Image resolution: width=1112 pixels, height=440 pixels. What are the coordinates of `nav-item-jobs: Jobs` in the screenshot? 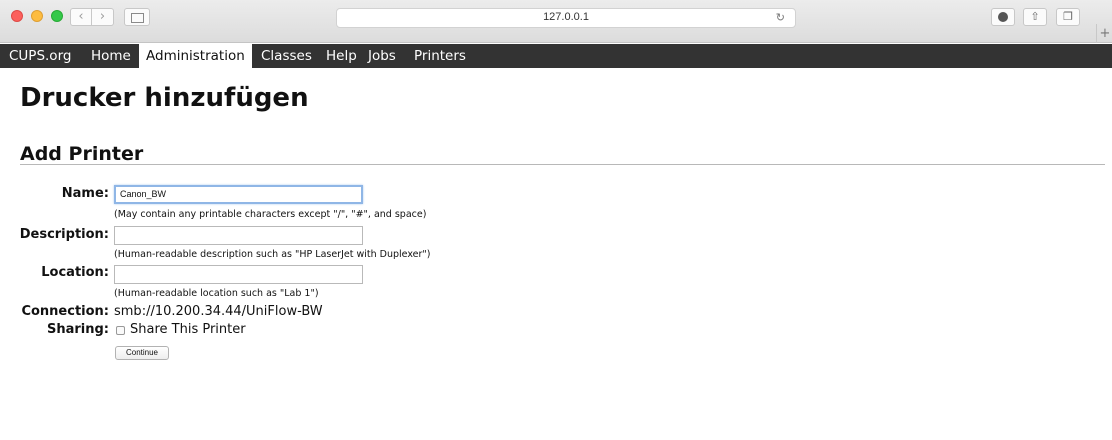 It's located at (382, 56).